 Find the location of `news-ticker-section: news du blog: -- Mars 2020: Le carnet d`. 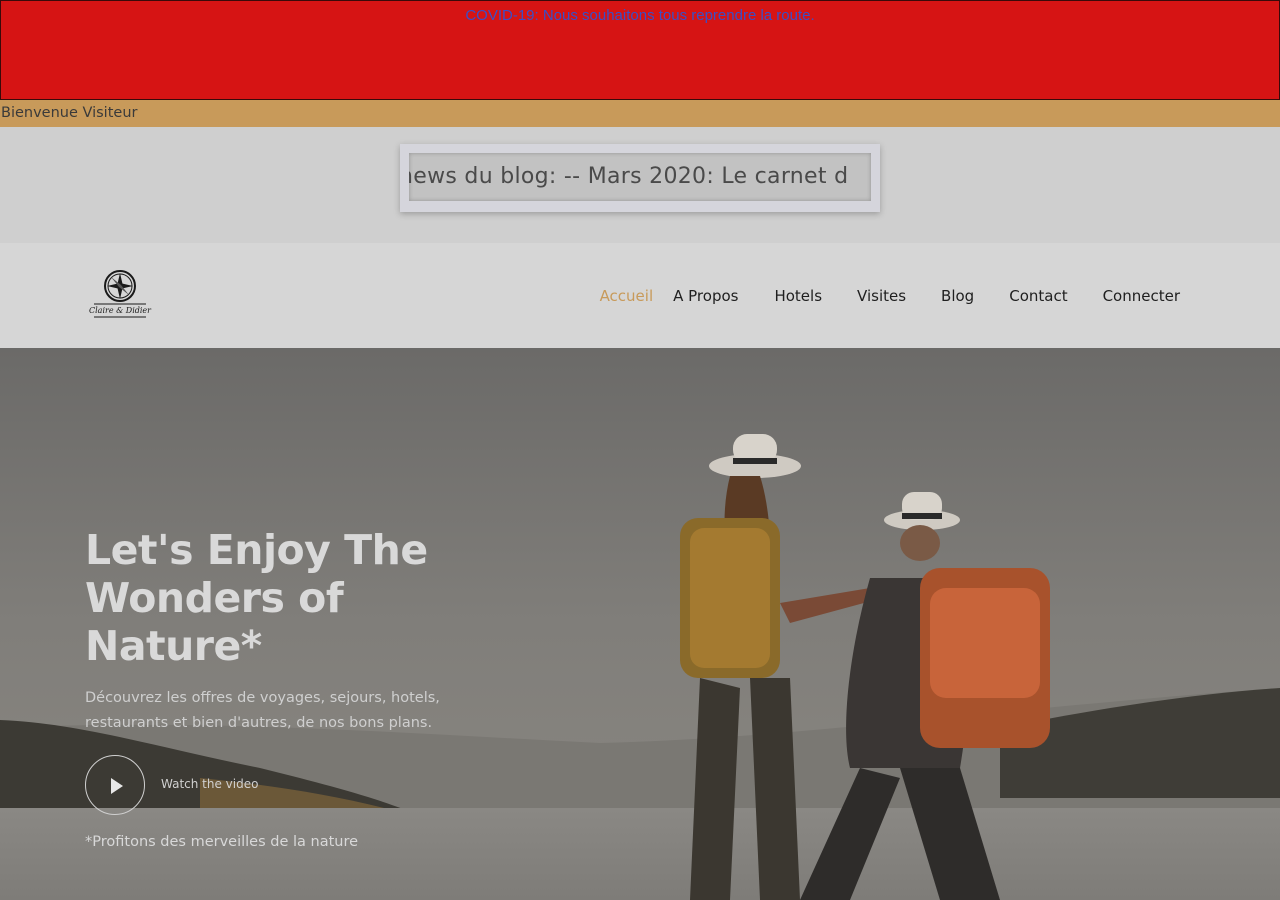

news-ticker-section: news du blog: -- Mars 2020: Le carnet d is located at coordinates (640, 185).